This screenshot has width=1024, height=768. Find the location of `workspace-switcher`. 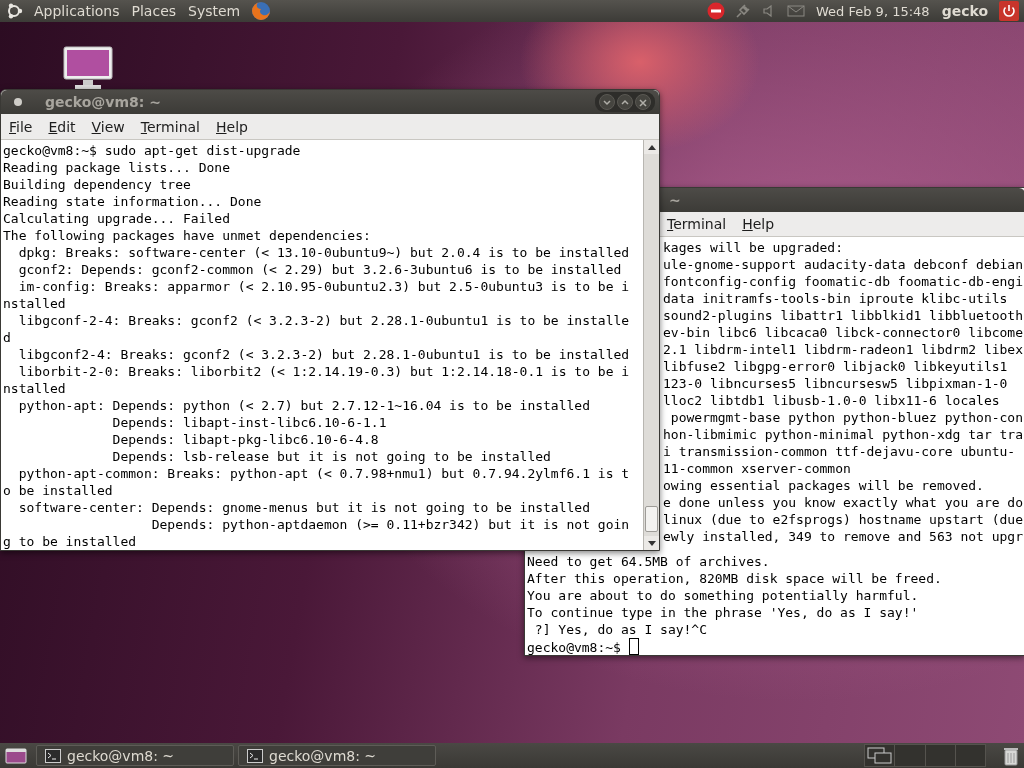

workspace-switcher is located at coordinates (925, 755).